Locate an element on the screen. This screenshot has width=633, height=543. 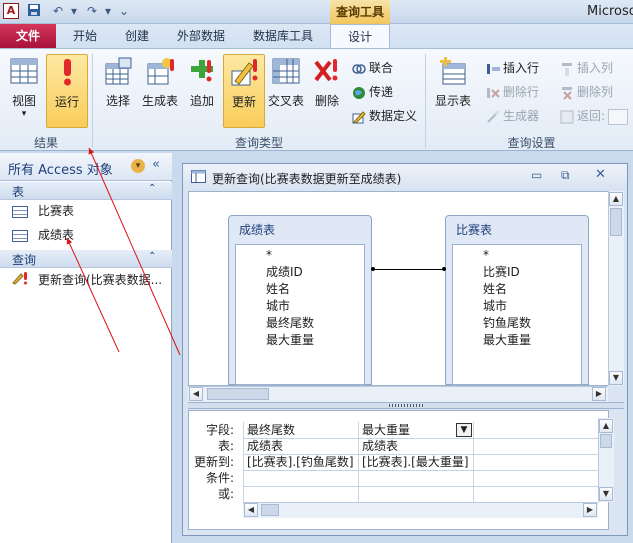
arrow-to-score-table is located at coordinates (93, 295).